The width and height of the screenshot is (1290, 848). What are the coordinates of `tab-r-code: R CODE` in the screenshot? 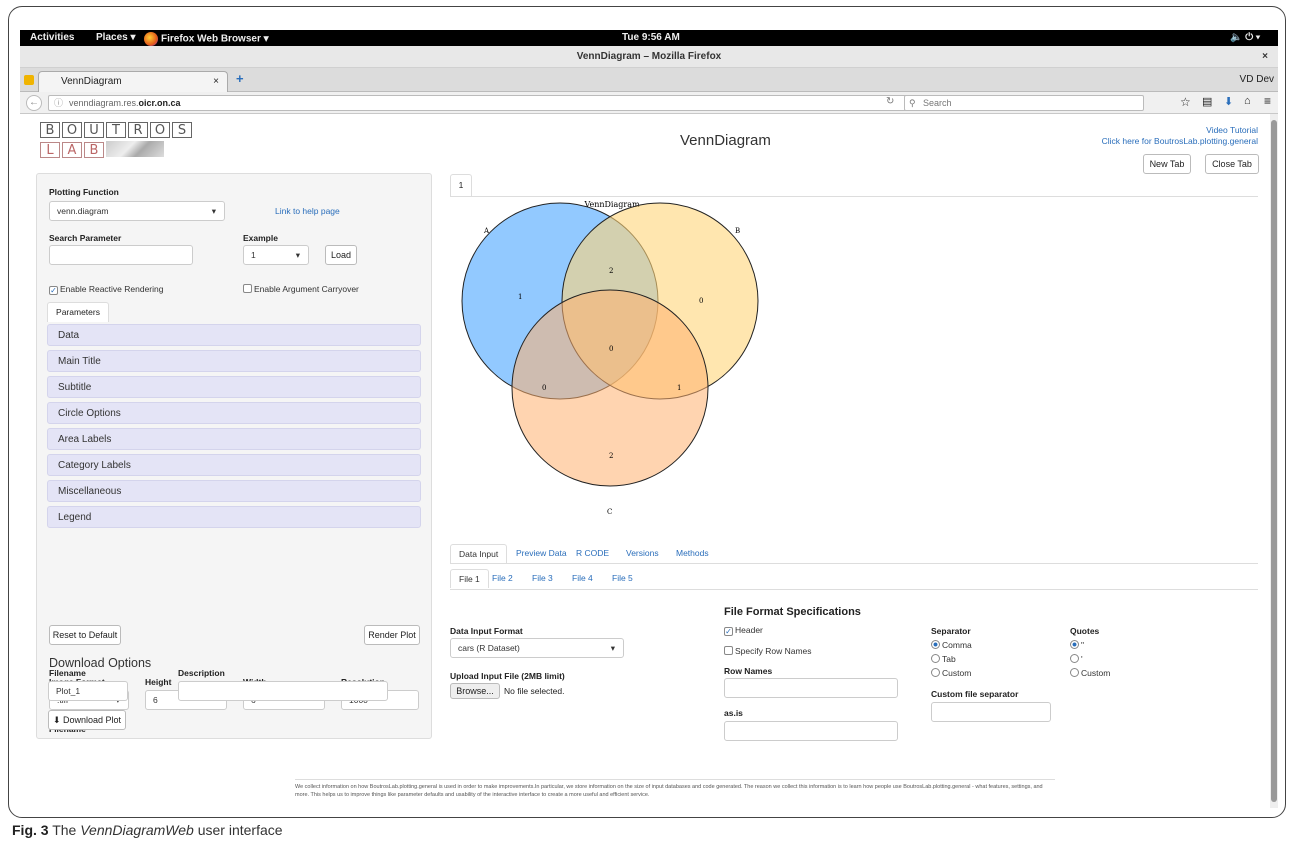 It's located at (592, 553).